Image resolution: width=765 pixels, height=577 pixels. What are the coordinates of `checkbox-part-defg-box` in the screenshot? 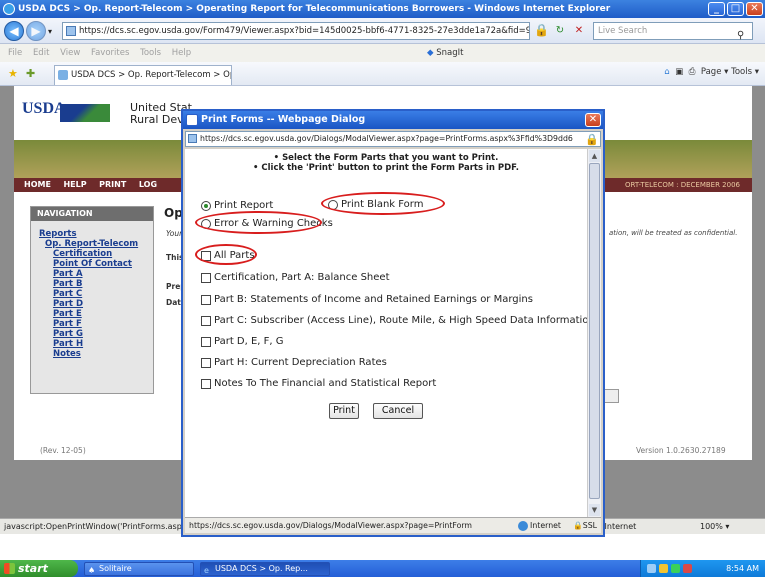 It's located at (206, 341).